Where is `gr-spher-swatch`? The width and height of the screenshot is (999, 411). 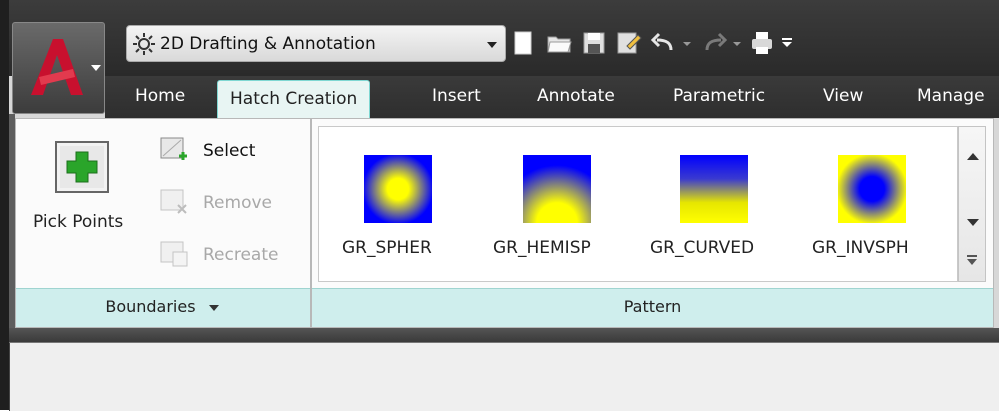
gr-spher-swatch is located at coordinates (398, 189).